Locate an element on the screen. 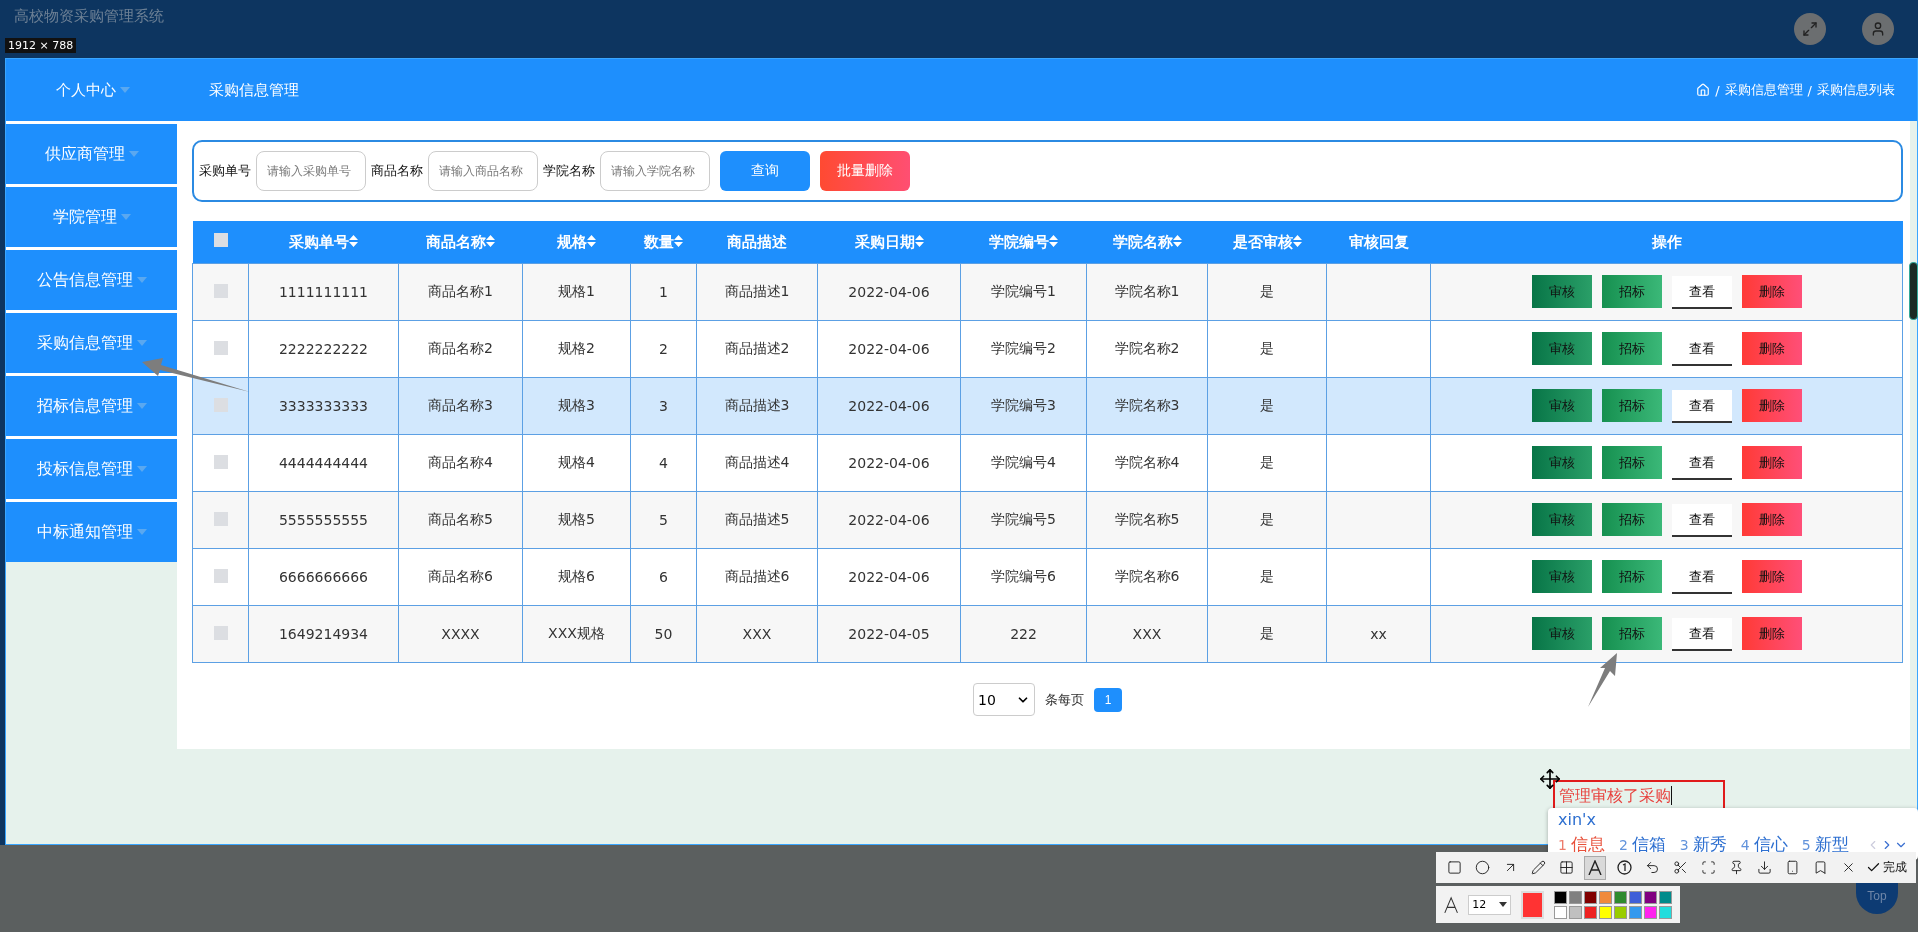 The image size is (1918, 932). table-row: 5555555555 商品名称5 规格5 5 商品描述5 2022-04-06 学院编号5 学院名称5 是 审核 招标 查看 删除 is located at coordinates (1047, 520).